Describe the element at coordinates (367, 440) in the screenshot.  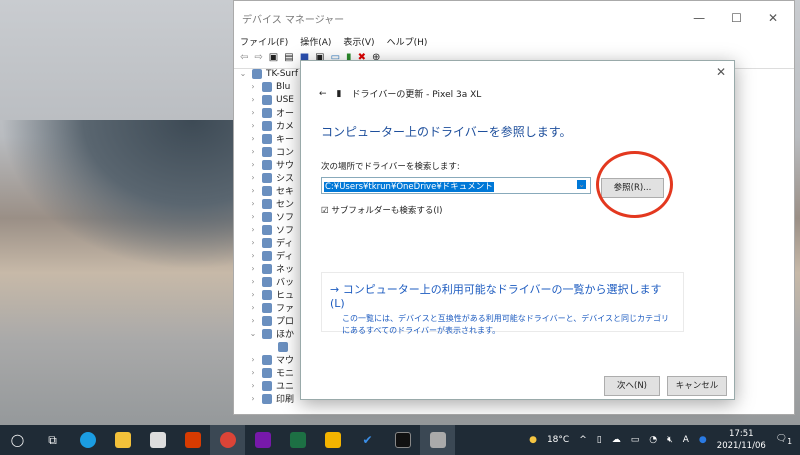
I see `todo-icon: ✔` at that location.